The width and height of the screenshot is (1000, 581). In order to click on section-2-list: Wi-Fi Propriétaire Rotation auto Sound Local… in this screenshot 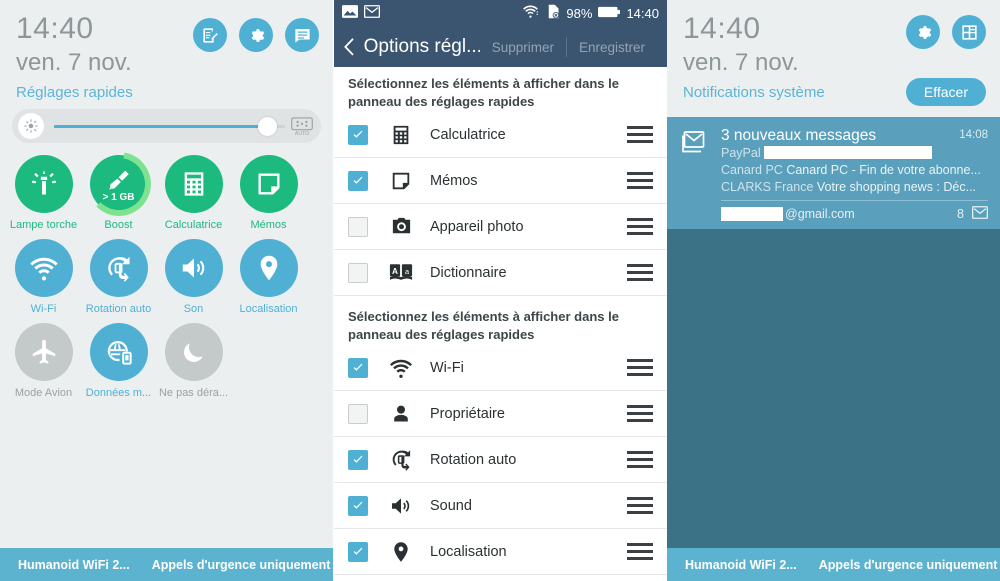, I will do `click(500, 463)`.